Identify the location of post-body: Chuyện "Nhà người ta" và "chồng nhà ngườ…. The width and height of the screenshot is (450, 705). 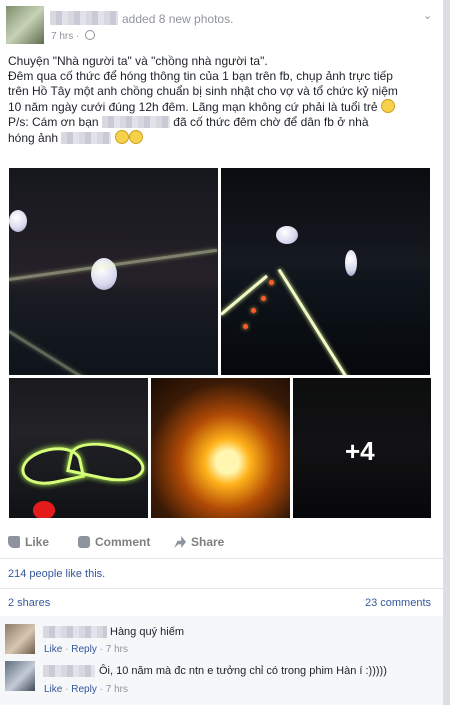
(222, 100).